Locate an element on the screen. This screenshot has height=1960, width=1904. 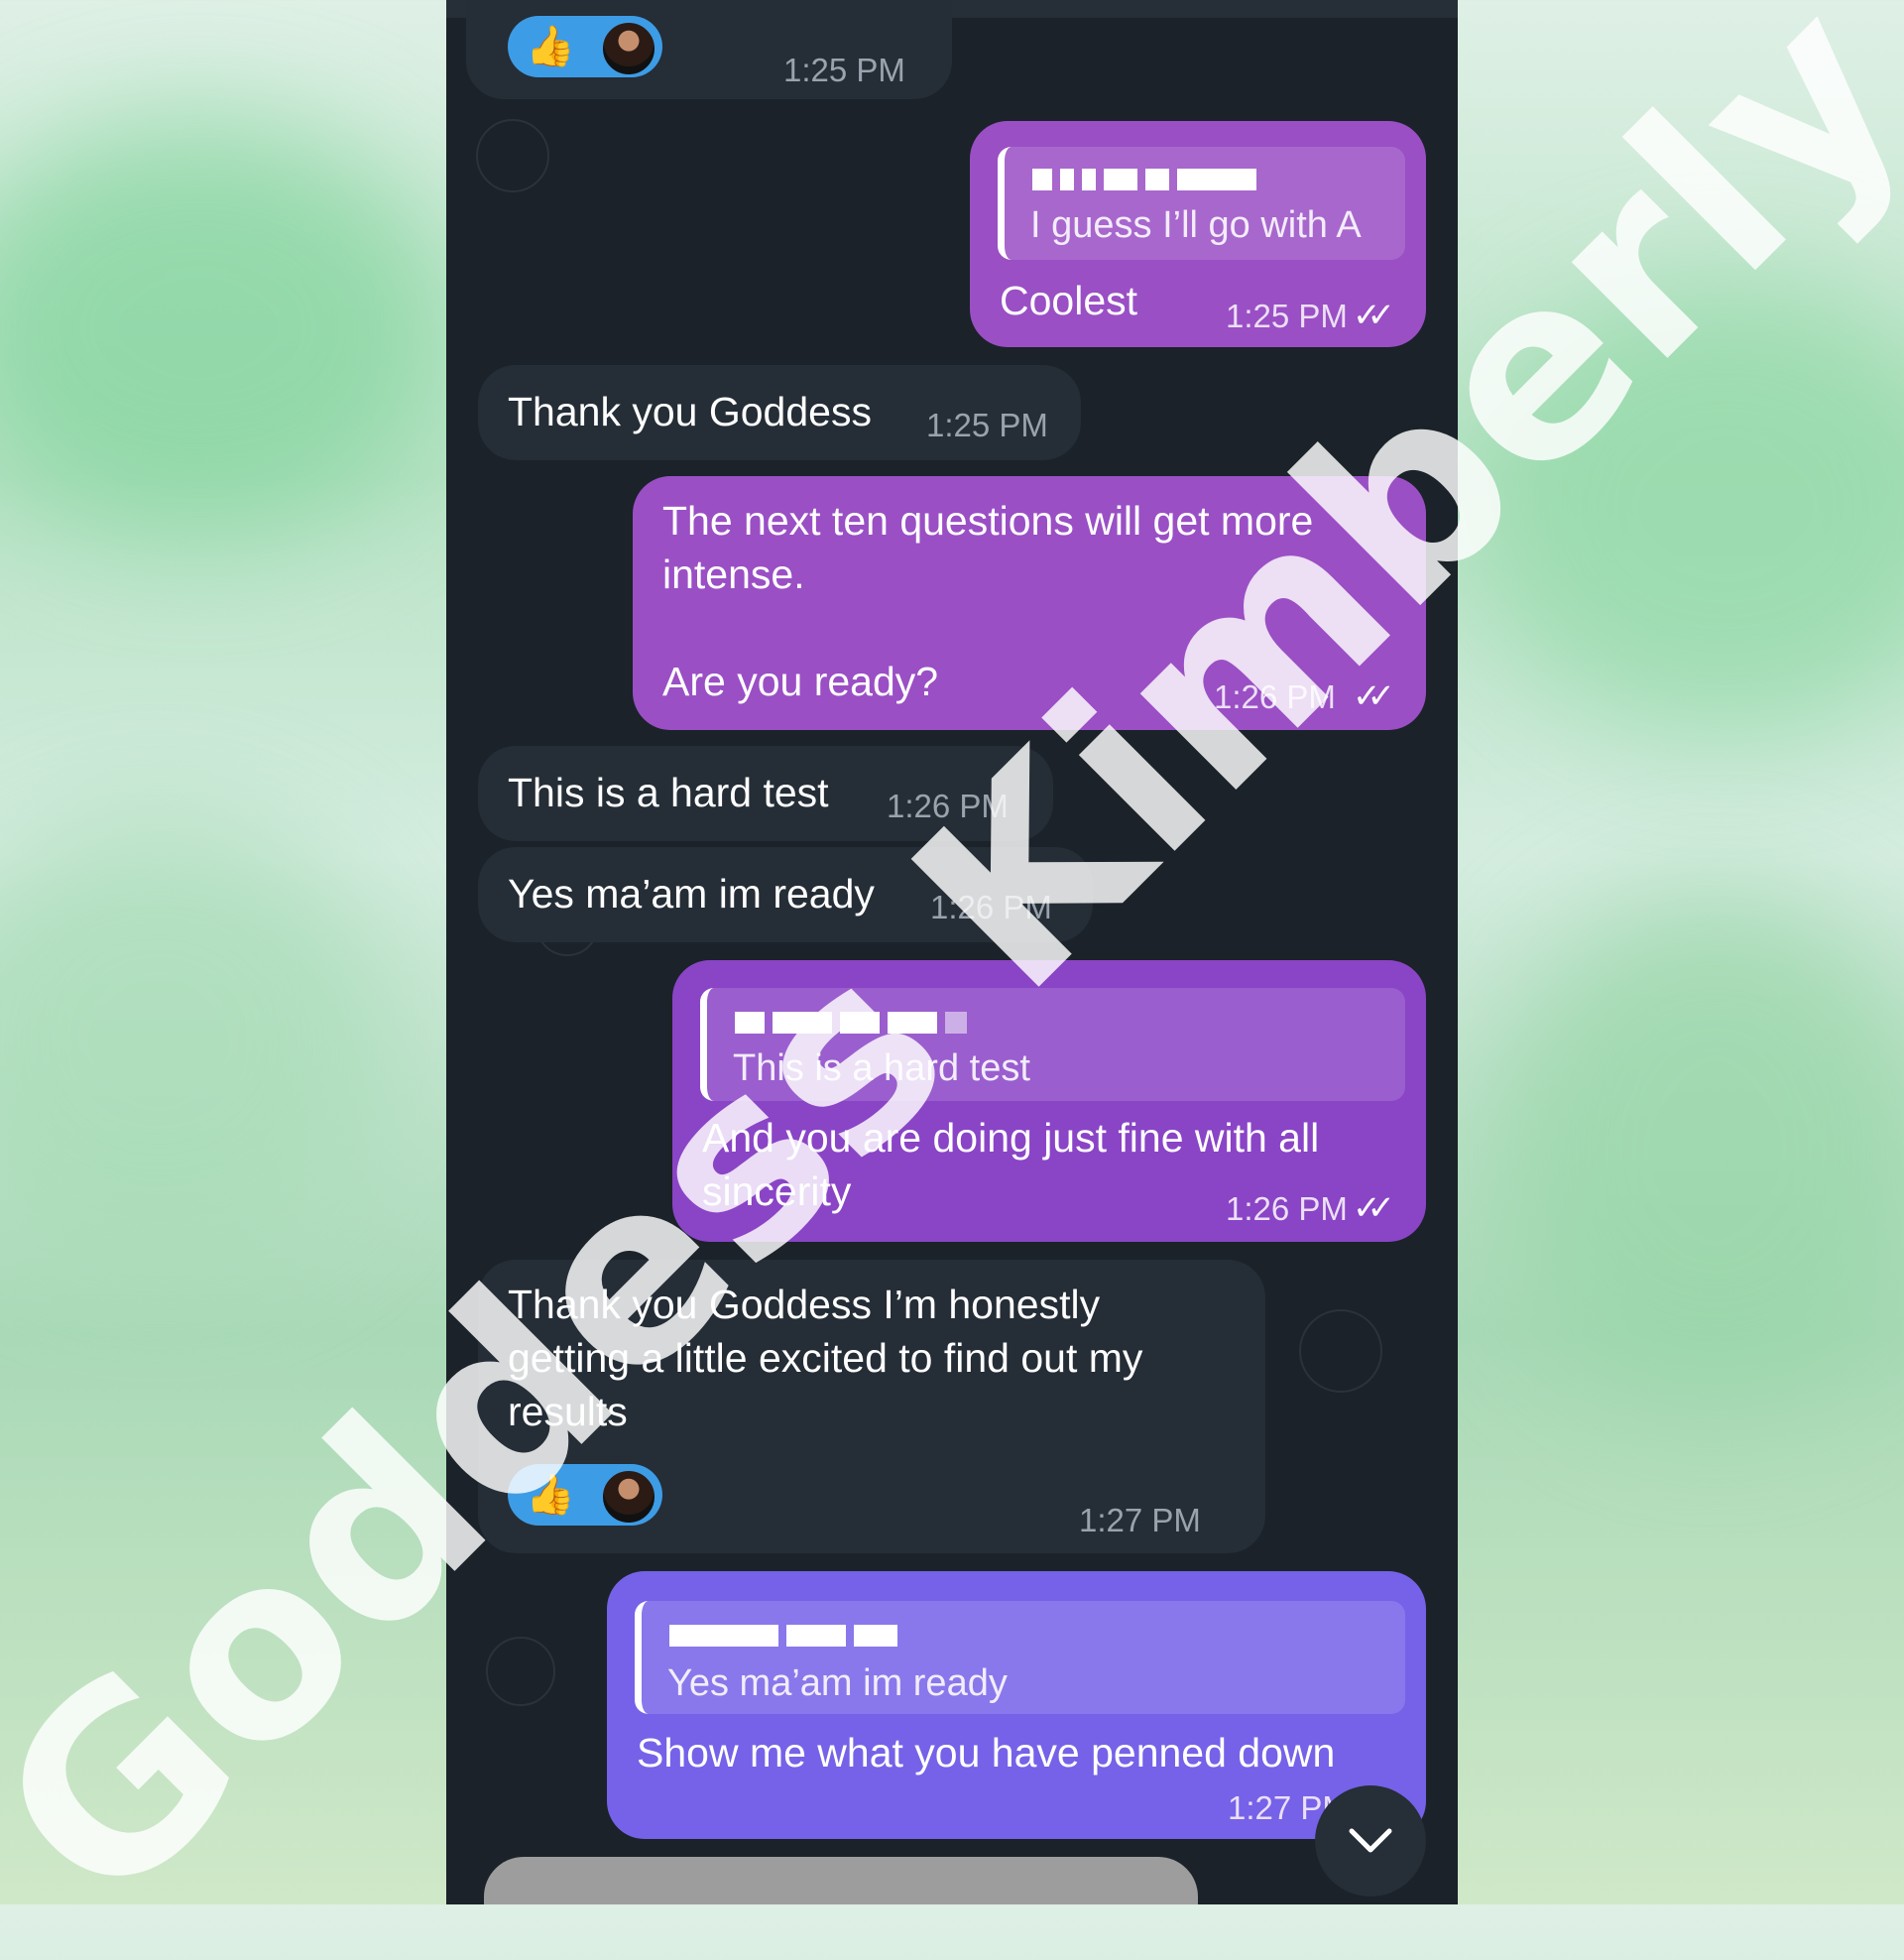
scroll-down-button is located at coordinates (1370, 1841).